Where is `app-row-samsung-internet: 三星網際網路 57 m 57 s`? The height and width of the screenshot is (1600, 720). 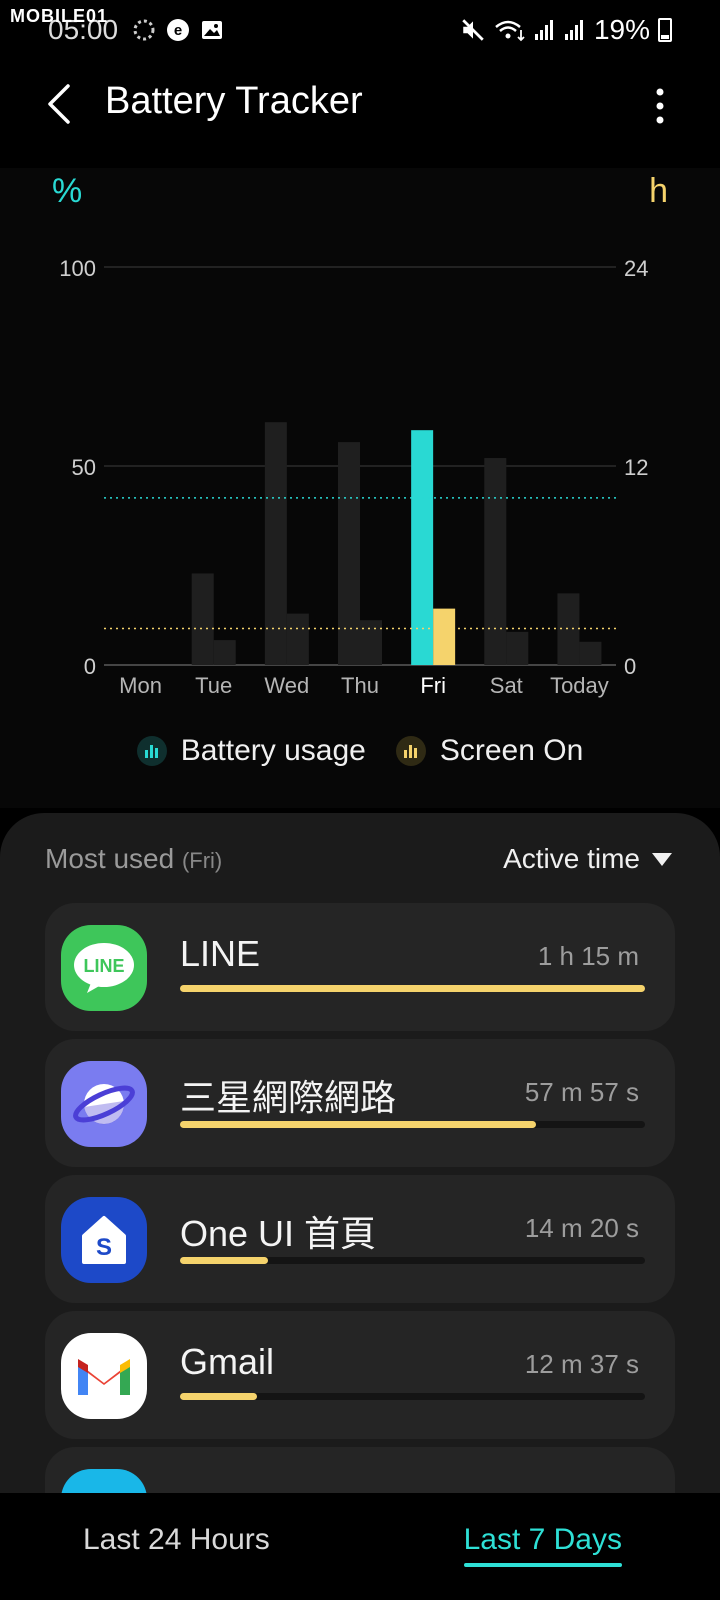
app-row-samsung-internet: 三星網際網路 57 m 57 s is located at coordinates (360, 1103).